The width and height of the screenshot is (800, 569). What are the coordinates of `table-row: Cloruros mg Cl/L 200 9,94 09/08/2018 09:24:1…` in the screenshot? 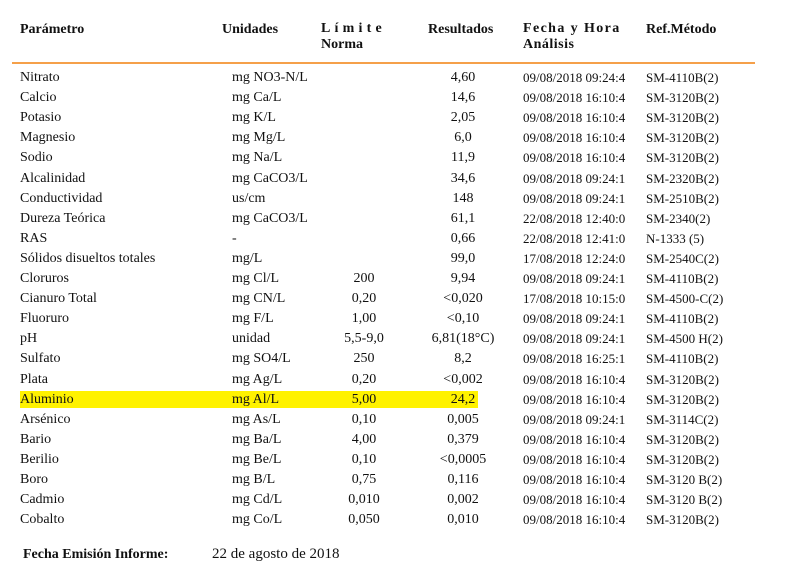 It's located at (400, 279).